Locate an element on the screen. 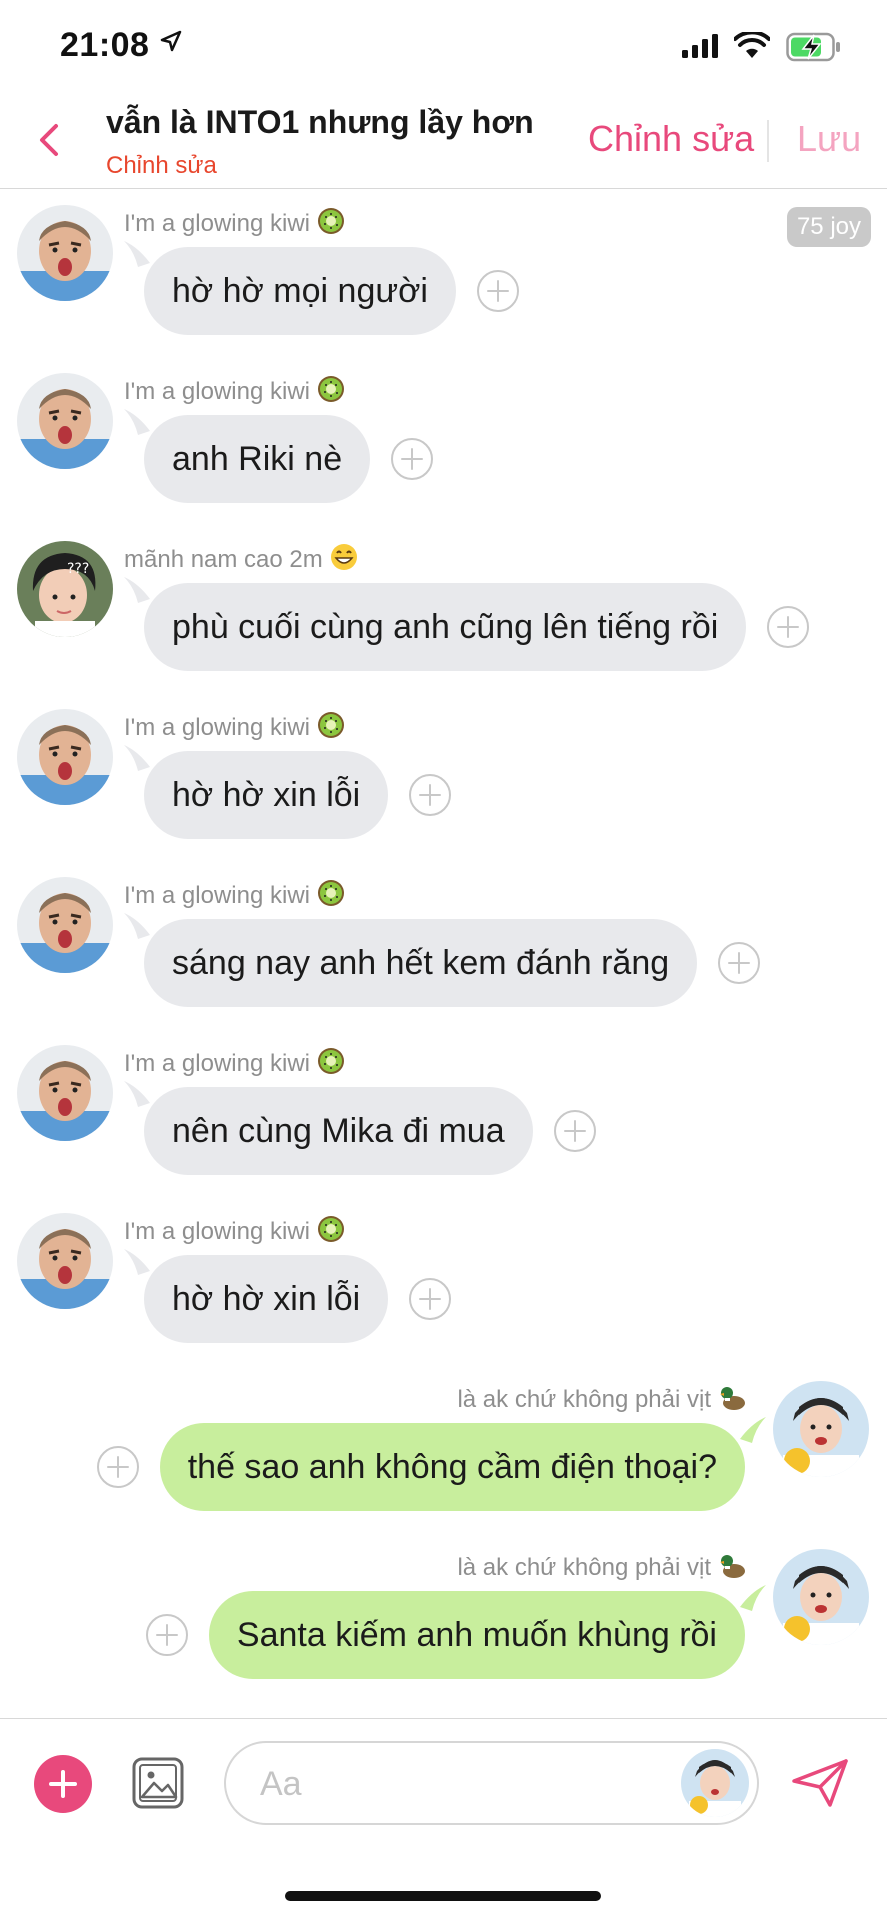 This screenshot has width=887, height=1920. sender-name: mãnh nam cao 2m is located at coordinates (241, 560).